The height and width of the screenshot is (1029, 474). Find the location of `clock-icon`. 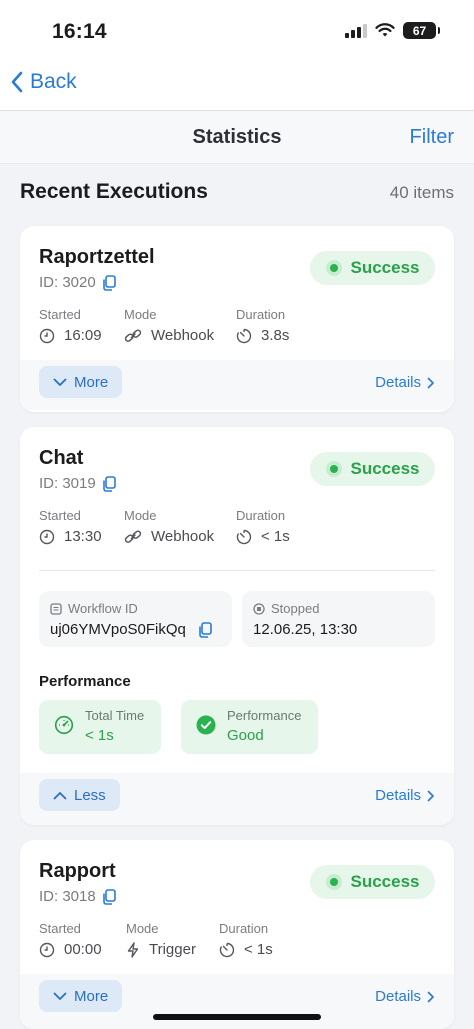

clock-icon is located at coordinates (47, 949).